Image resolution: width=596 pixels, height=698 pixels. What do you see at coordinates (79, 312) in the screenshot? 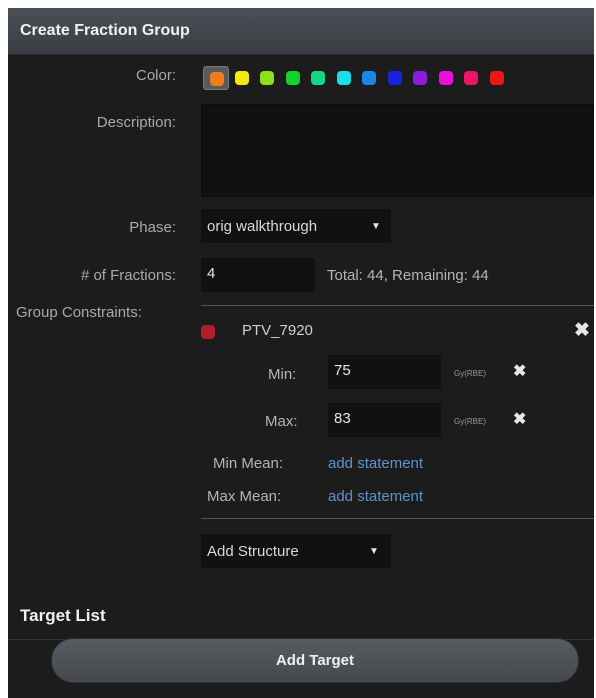
I see `group-constraints-label: Group Constraints:` at bounding box center [79, 312].